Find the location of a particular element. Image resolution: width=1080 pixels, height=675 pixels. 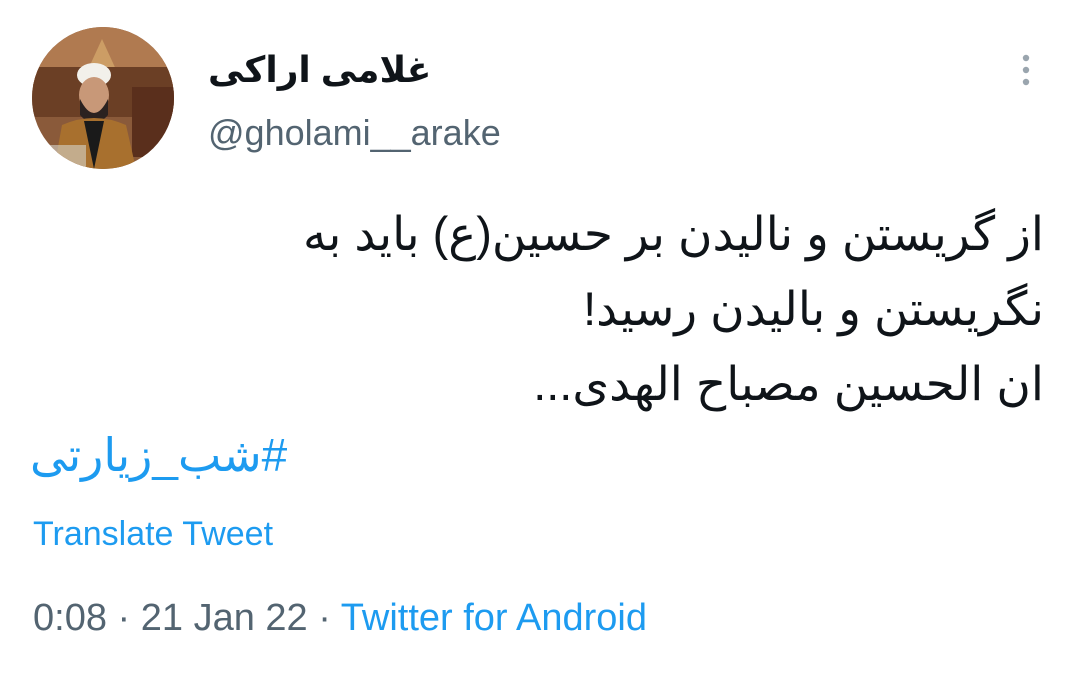

tweet-text-line: نگریستن و بالیدن رسید! is located at coordinates (813, 308).